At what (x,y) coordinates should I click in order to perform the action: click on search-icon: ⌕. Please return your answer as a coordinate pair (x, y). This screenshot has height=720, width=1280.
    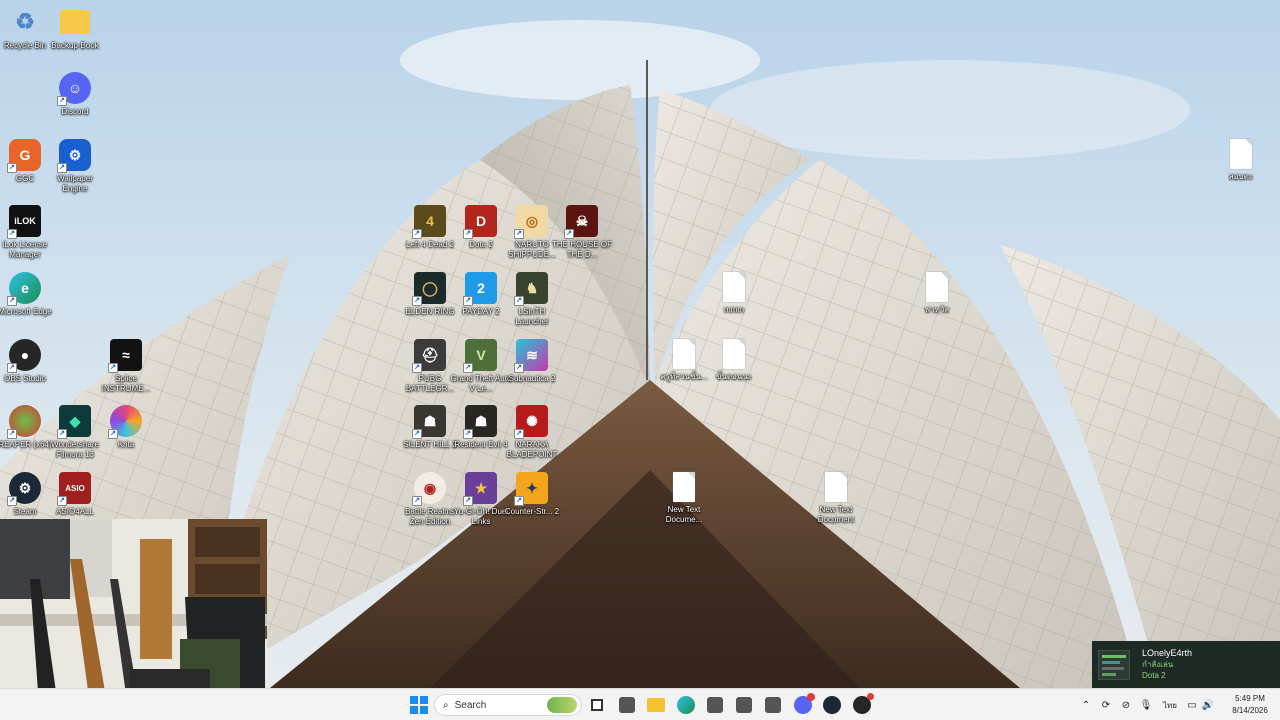
    Looking at the image, I should click on (446, 705).